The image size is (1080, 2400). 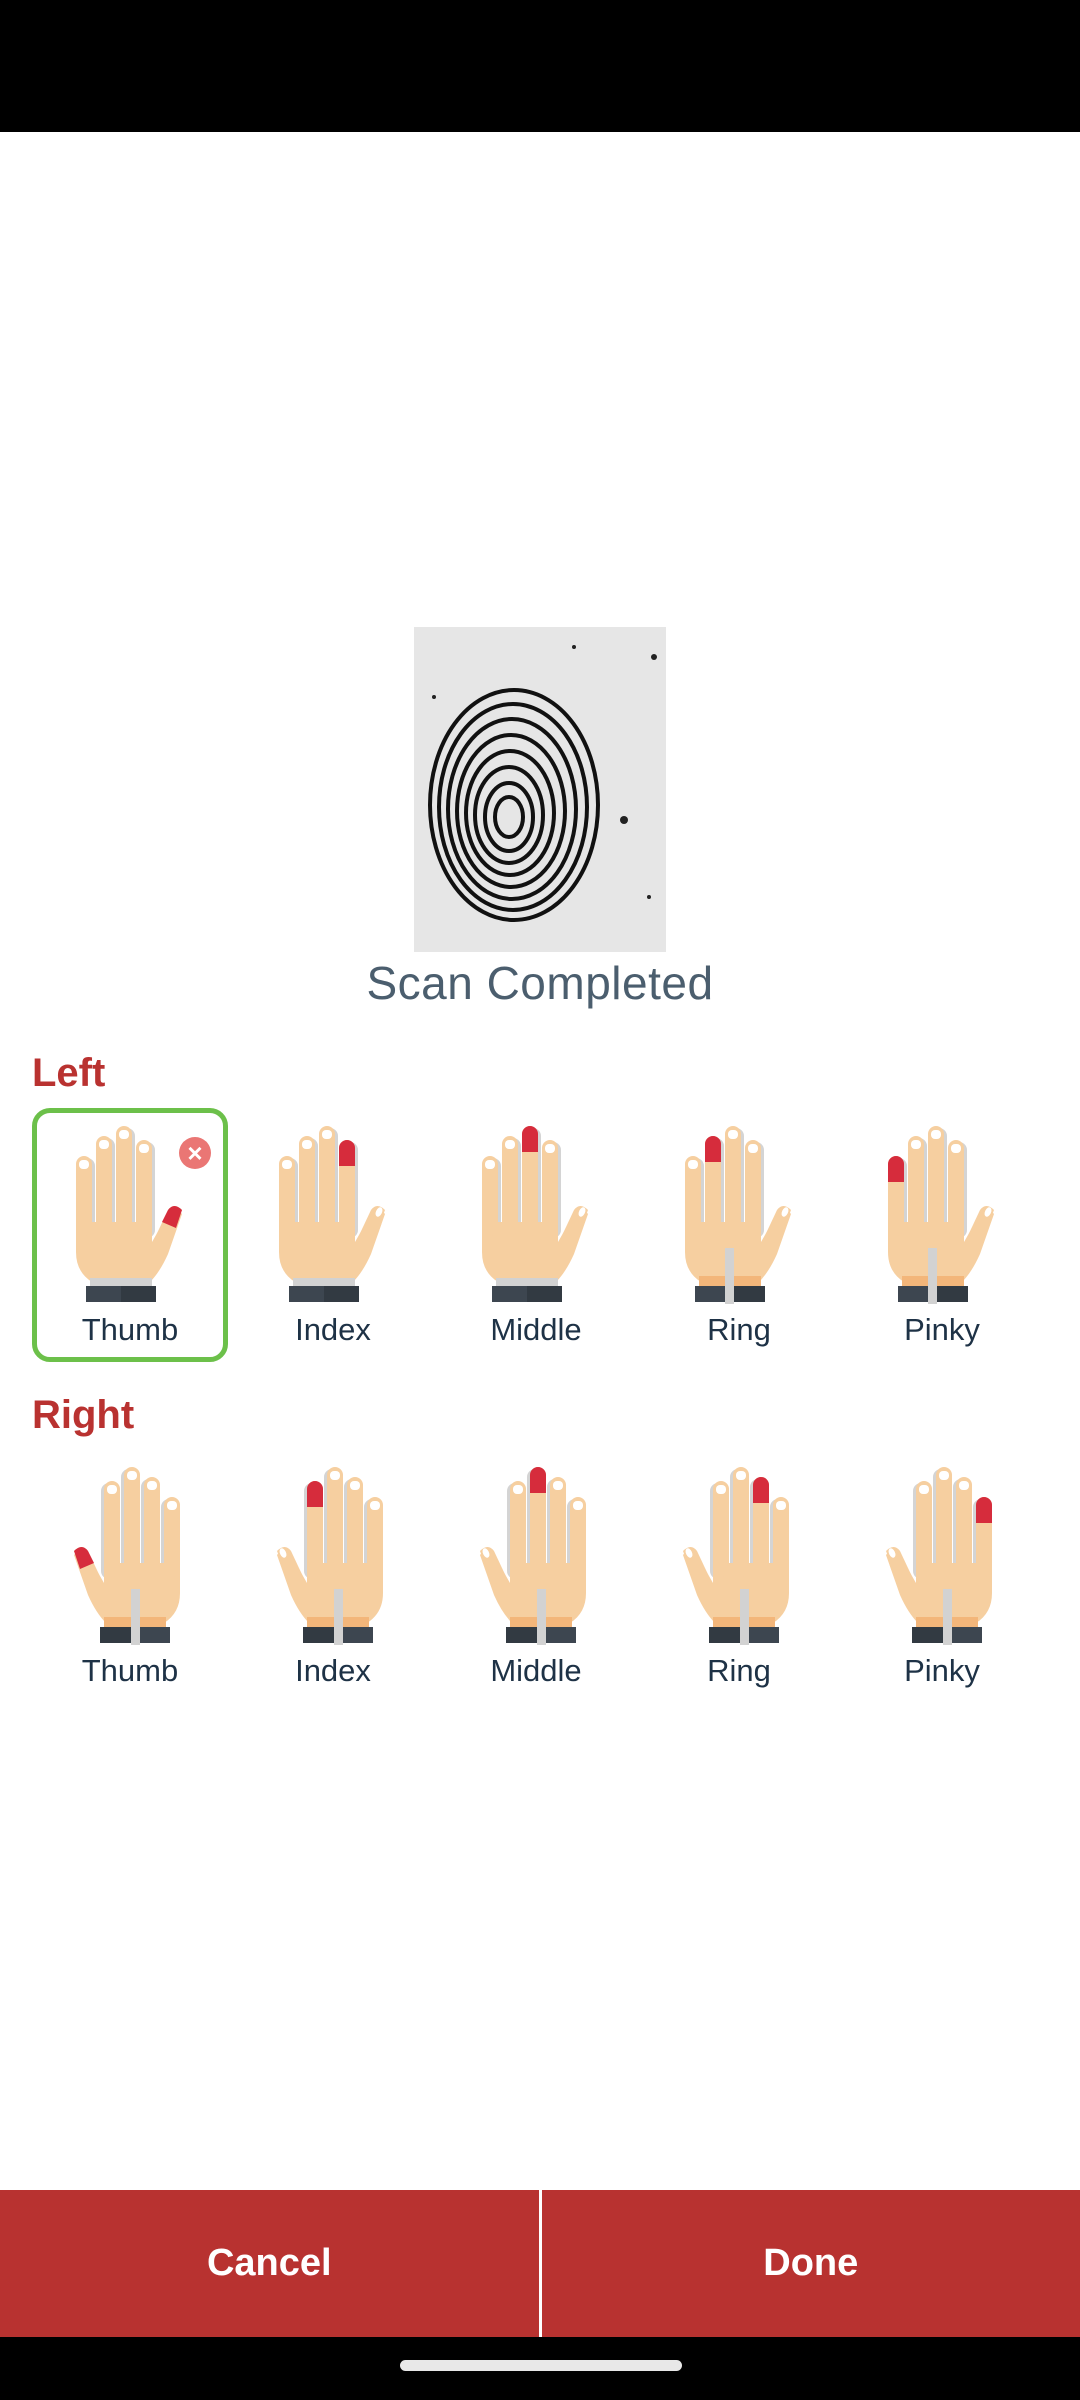 I want to click on navigation-bar, so click(x=540, y=2368).